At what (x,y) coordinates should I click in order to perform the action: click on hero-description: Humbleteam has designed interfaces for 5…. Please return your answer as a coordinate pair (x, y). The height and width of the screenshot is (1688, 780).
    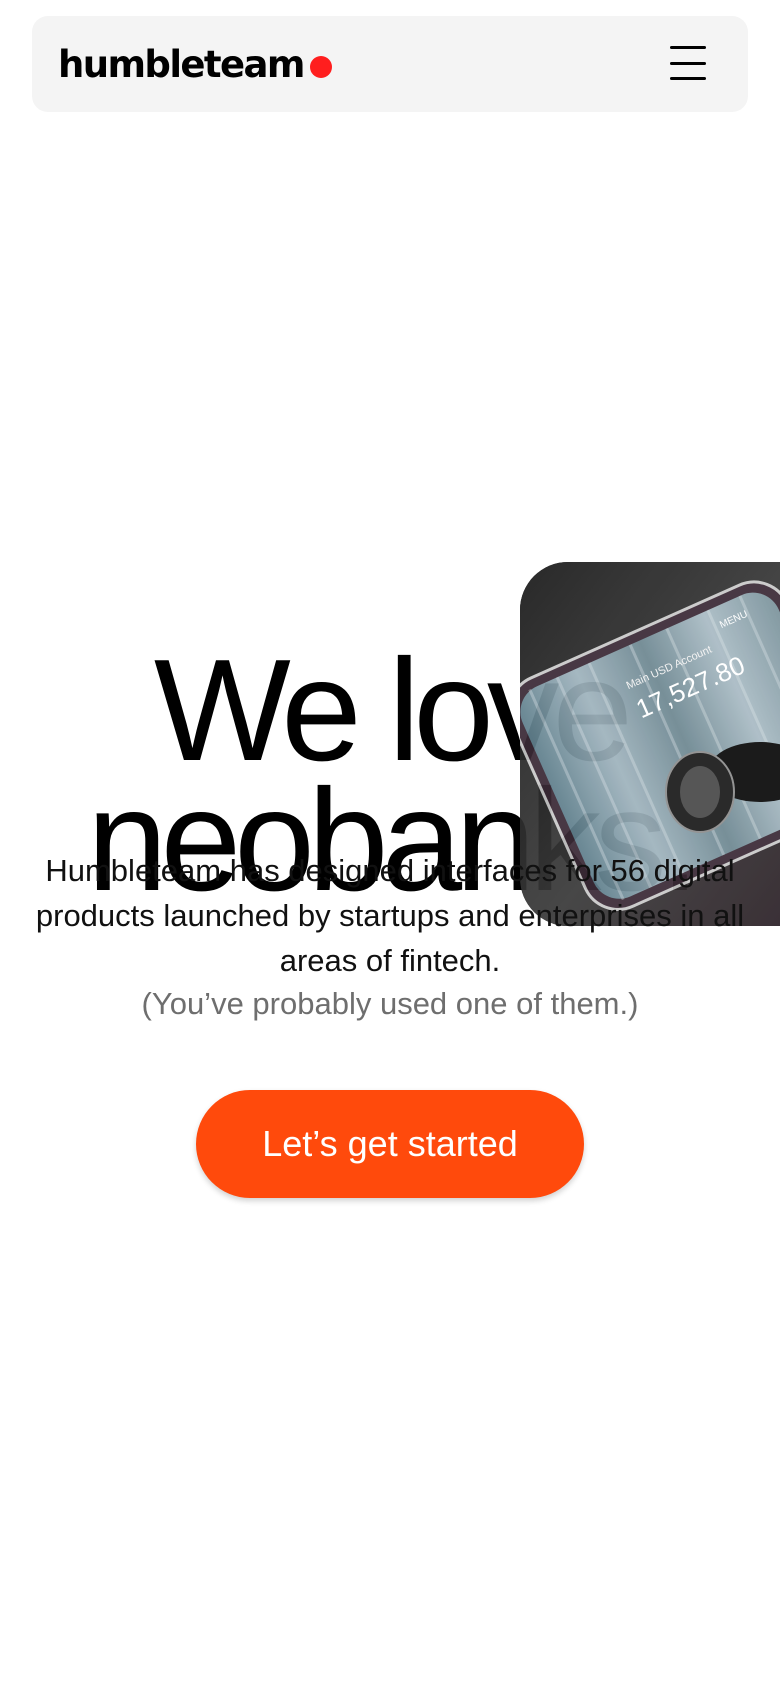
    Looking at the image, I should click on (390, 915).